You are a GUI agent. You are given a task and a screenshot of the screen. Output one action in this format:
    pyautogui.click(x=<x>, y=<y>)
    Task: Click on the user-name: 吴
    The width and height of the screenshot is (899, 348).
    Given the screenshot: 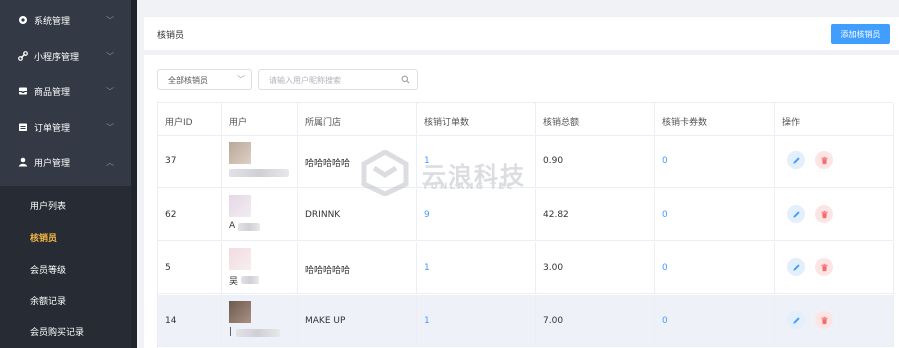 What is the action you would take?
    pyautogui.click(x=234, y=282)
    